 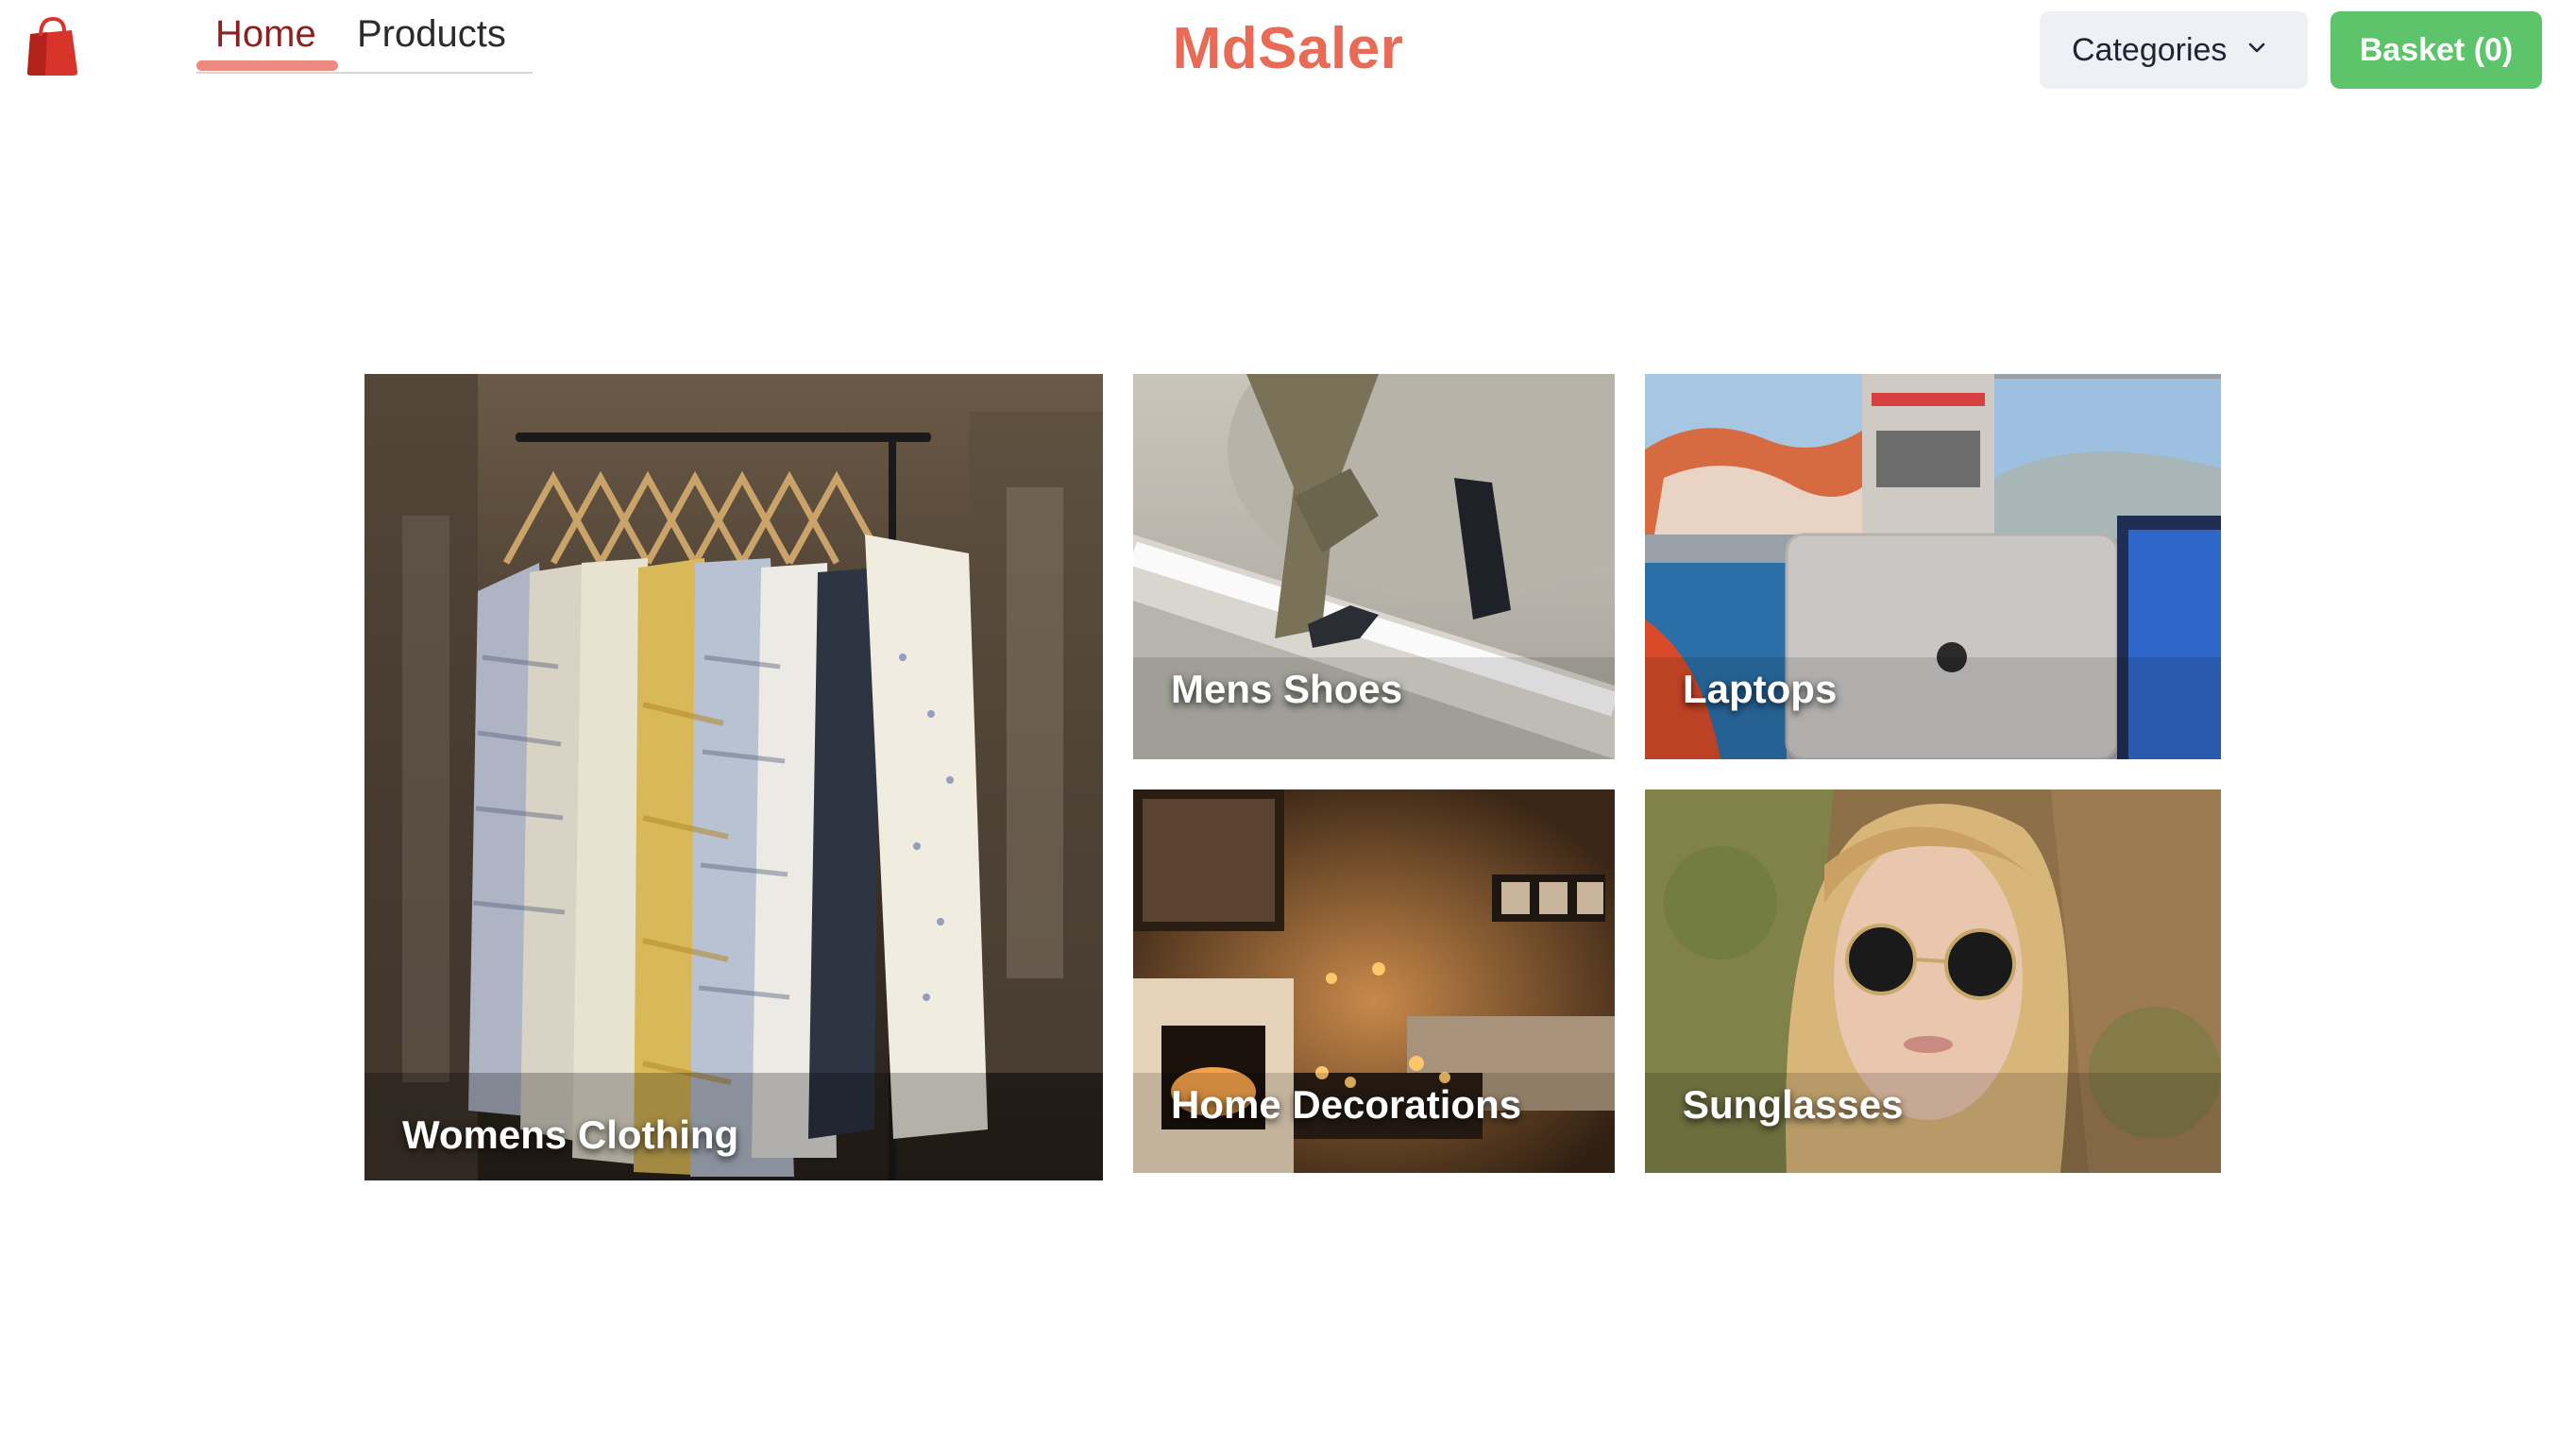 I want to click on basket-label: Basket (0), so click(x=2436, y=49).